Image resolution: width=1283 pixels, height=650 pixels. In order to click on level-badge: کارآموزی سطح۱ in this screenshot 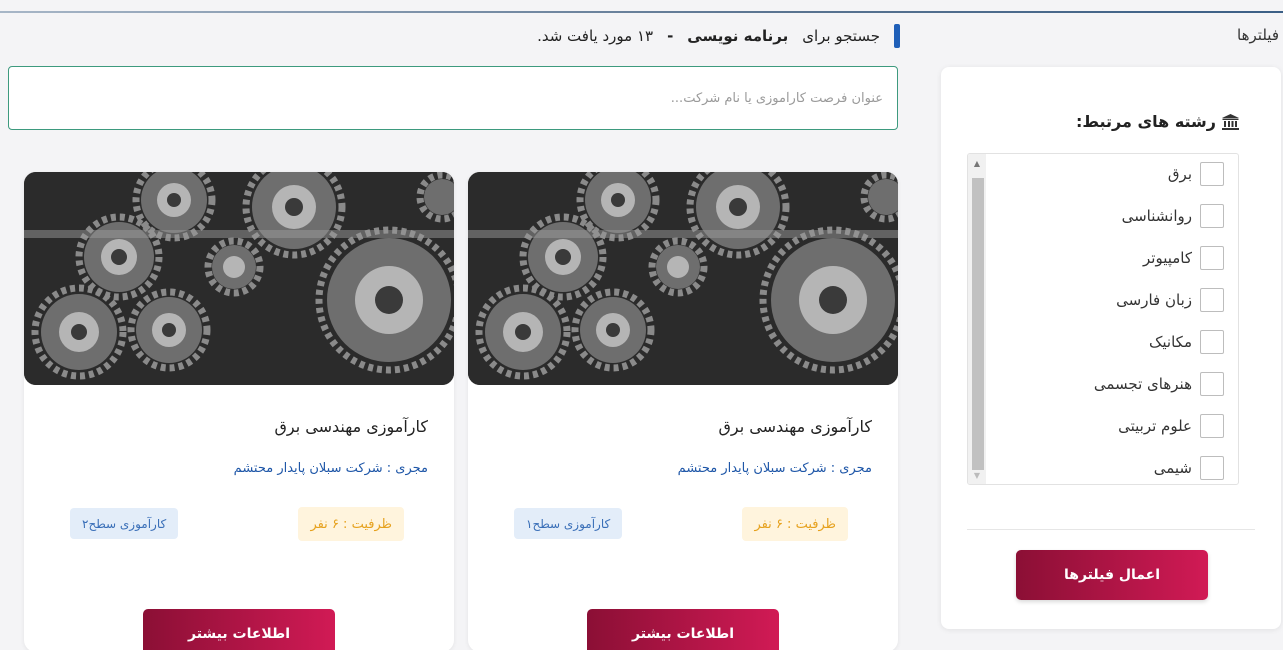, I will do `click(568, 523)`.